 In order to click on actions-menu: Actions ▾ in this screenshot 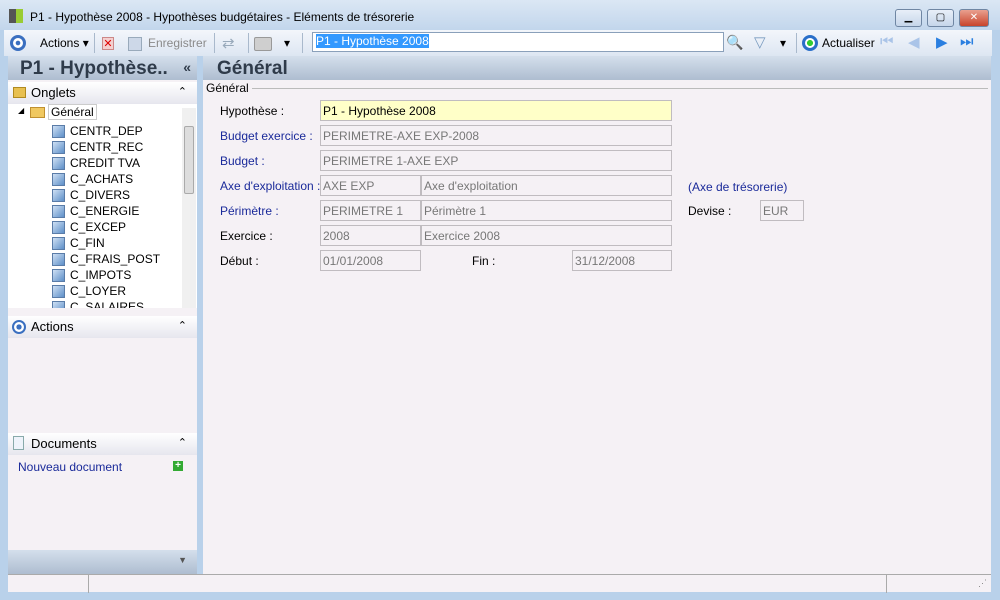, I will do `click(64, 43)`.